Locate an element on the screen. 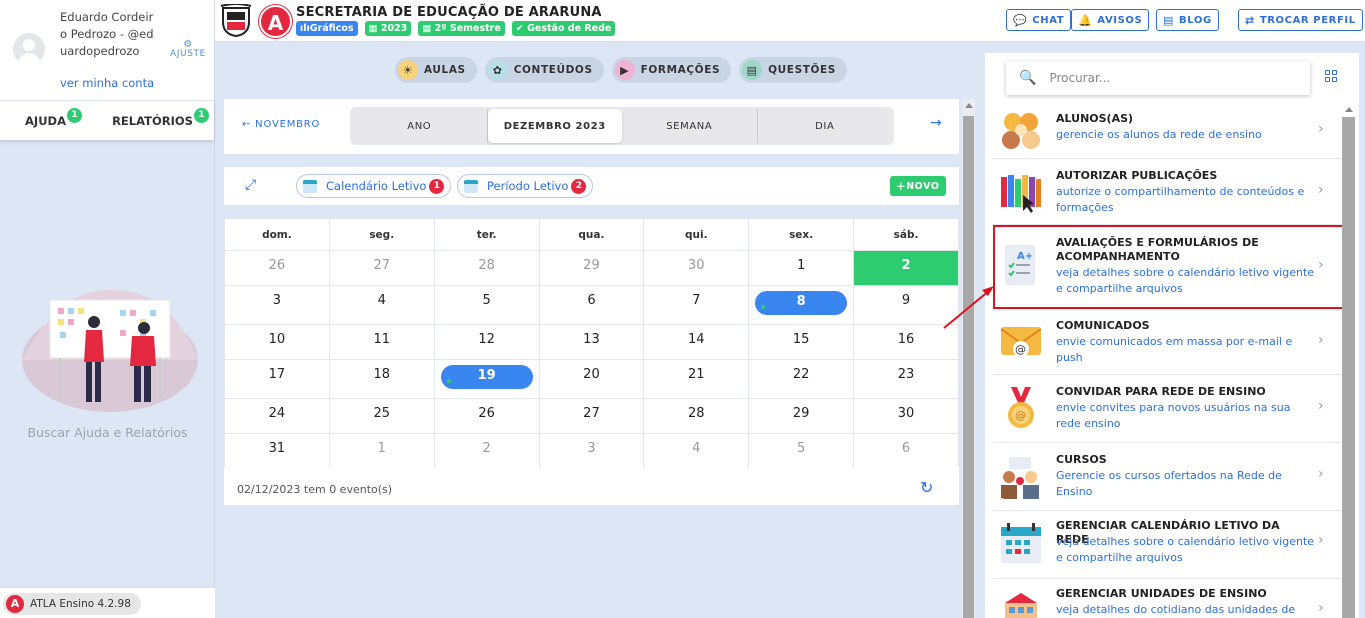 This screenshot has height=618, width=1365. event-marker: 8 is located at coordinates (801, 303).